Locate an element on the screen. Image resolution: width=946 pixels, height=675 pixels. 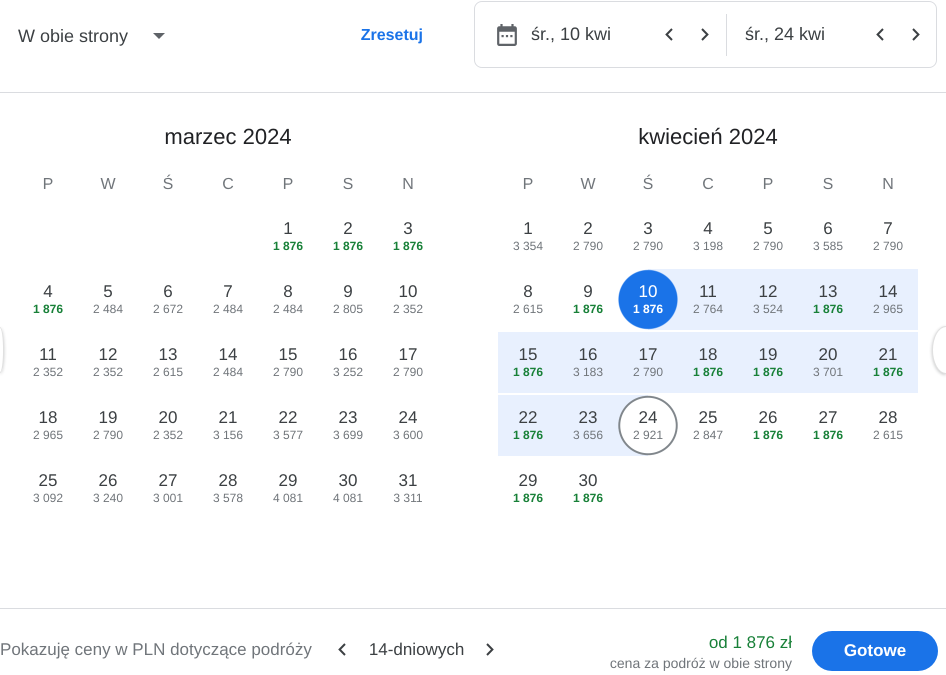
calendar-day: 14 2 484 is located at coordinates (228, 362).